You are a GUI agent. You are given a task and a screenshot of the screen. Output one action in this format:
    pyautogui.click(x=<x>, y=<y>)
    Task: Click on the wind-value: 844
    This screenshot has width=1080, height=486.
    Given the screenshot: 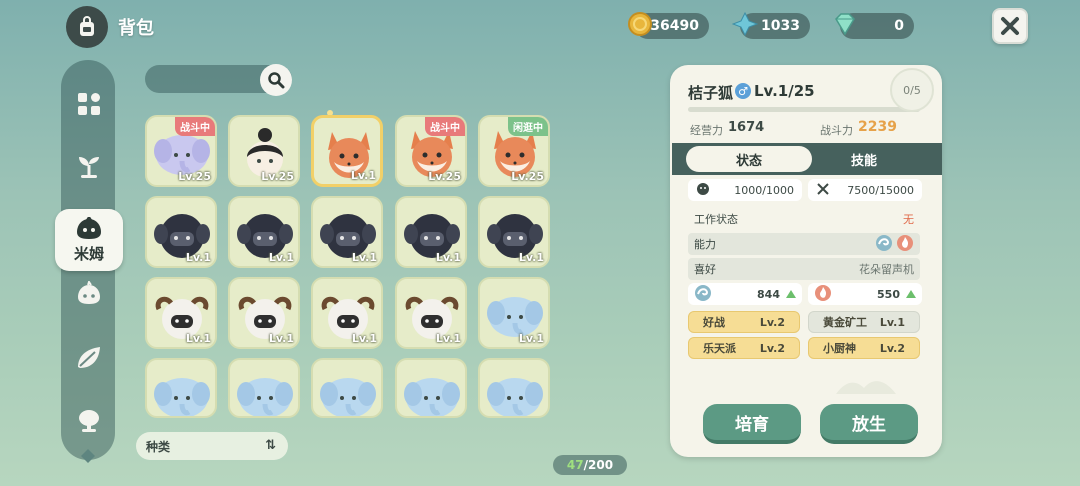 What is the action you would take?
    pyautogui.click(x=768, y=294)
    